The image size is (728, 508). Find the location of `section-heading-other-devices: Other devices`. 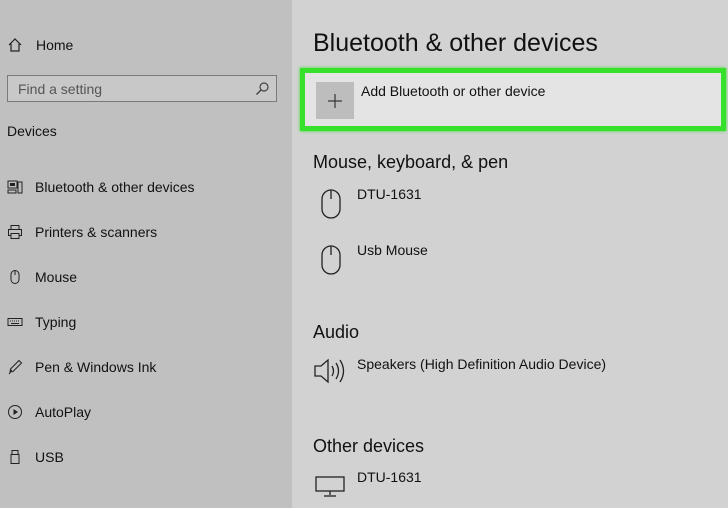

section-heading-other-devices: Other devices is located at coordinates (369, 446).